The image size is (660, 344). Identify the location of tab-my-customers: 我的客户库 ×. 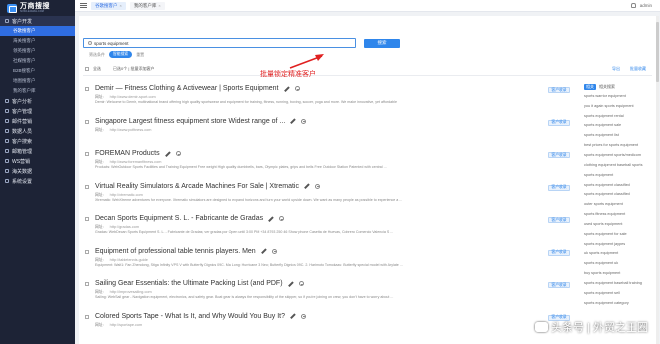
(147, 5).